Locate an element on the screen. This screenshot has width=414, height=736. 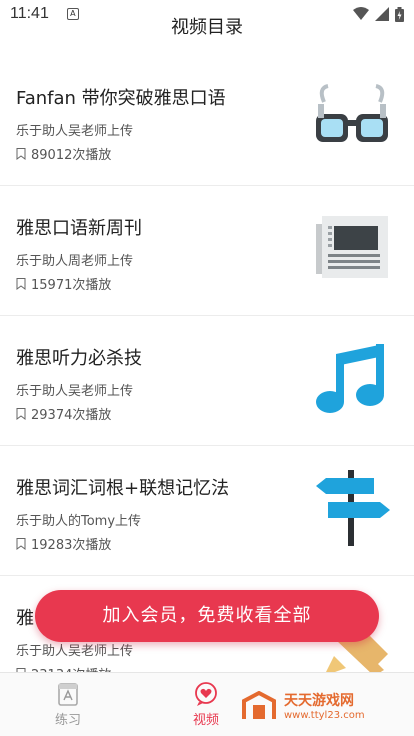
video-author: 乐于助人周老师上传 is located at coordinates (75, 261).